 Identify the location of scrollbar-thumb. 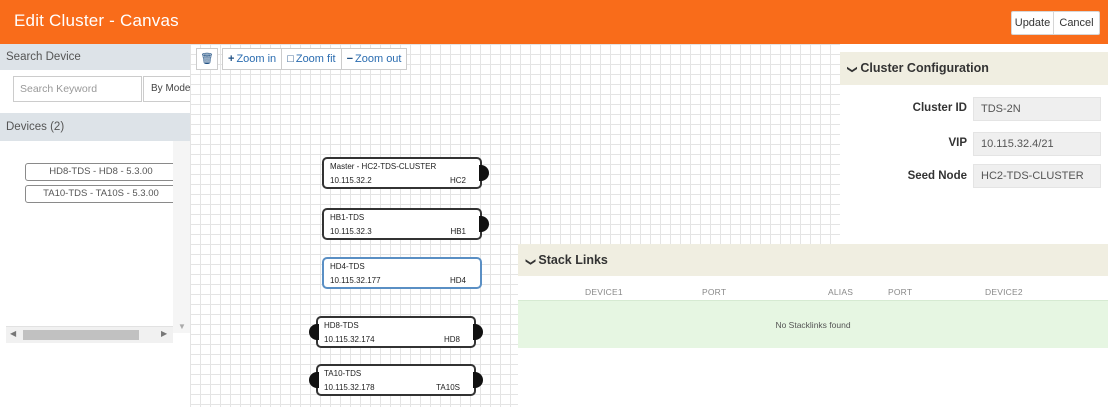
(81, 335).